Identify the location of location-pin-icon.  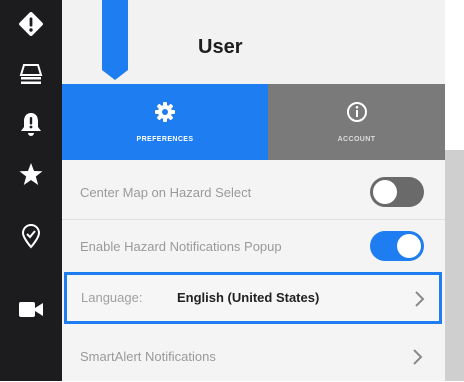
(31, 236).